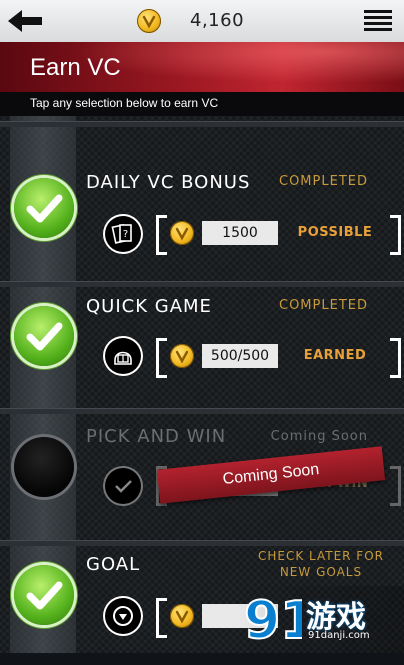  Describe the element at coordinates (320, 556) in the screenshot. I see `task-status-goal-line1: CHECK LATER FOR` at that location.